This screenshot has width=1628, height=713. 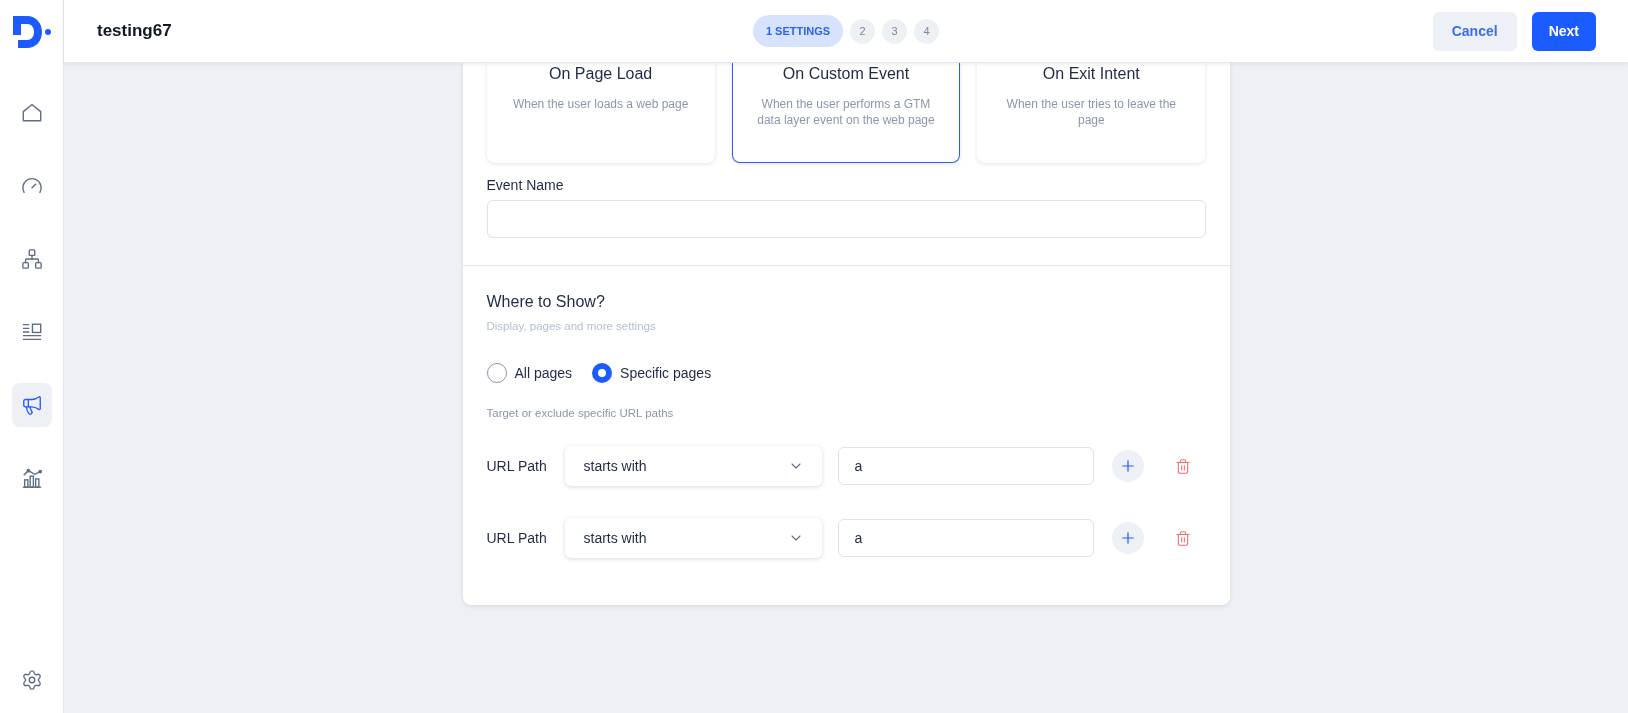 I want to click on trigger-title: On Exit Intent, so click(x=1091, y=74).